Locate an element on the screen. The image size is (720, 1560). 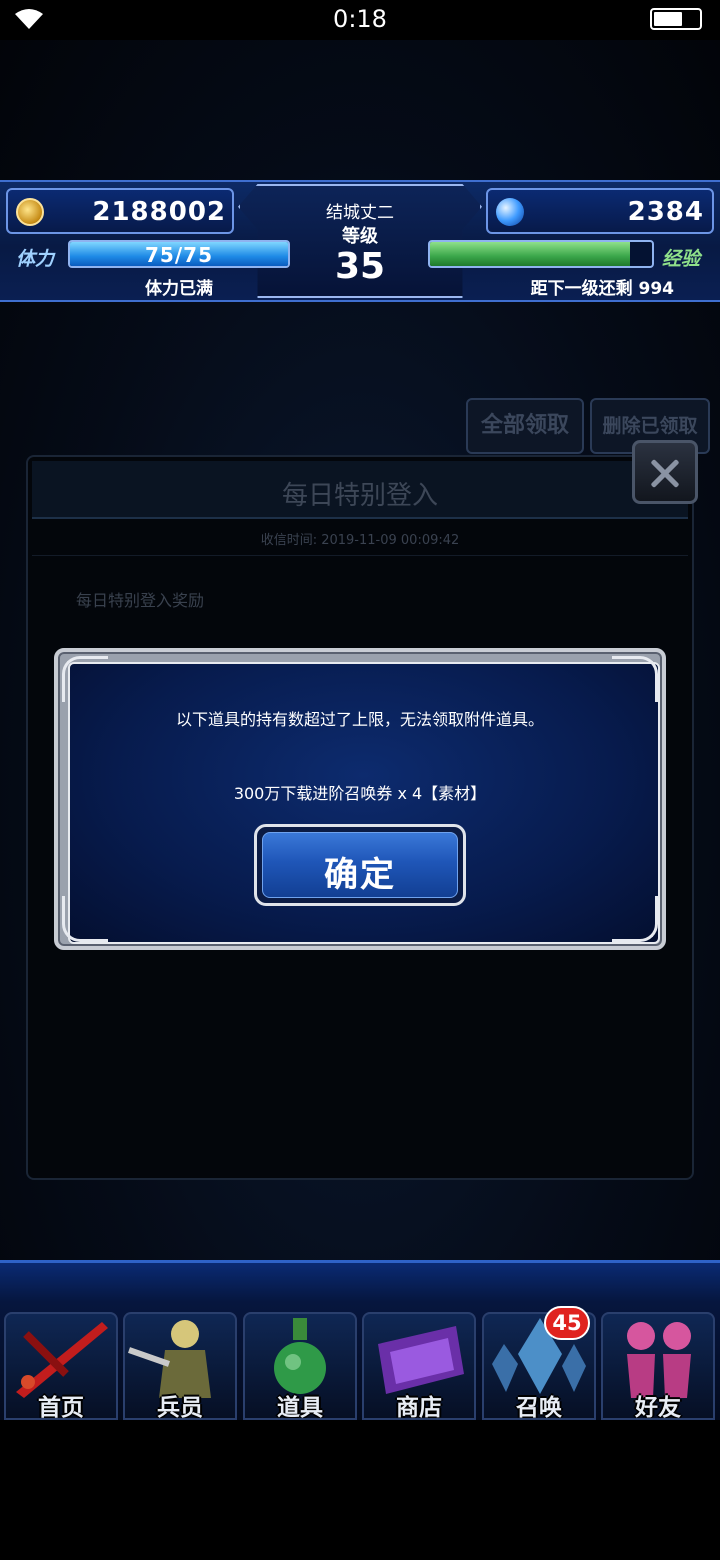
alert-message: 以下道具的持有数超过了上限，无法领取附件道具。 is located at coordinates (359, 719).